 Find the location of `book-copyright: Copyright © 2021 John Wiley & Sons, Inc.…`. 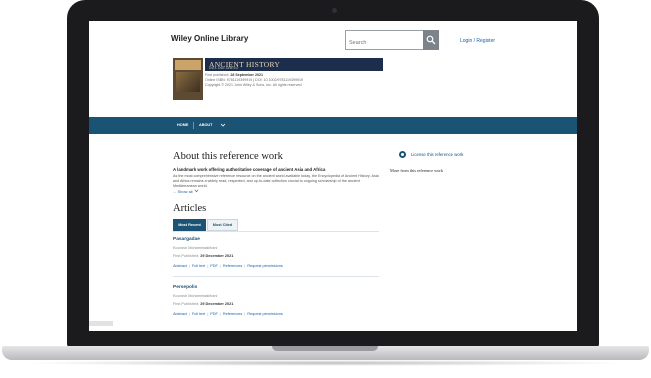

book-copyright: Copyright © 2021 John Wiley & Sons, Inc.… is located at coordinates (254, 85).